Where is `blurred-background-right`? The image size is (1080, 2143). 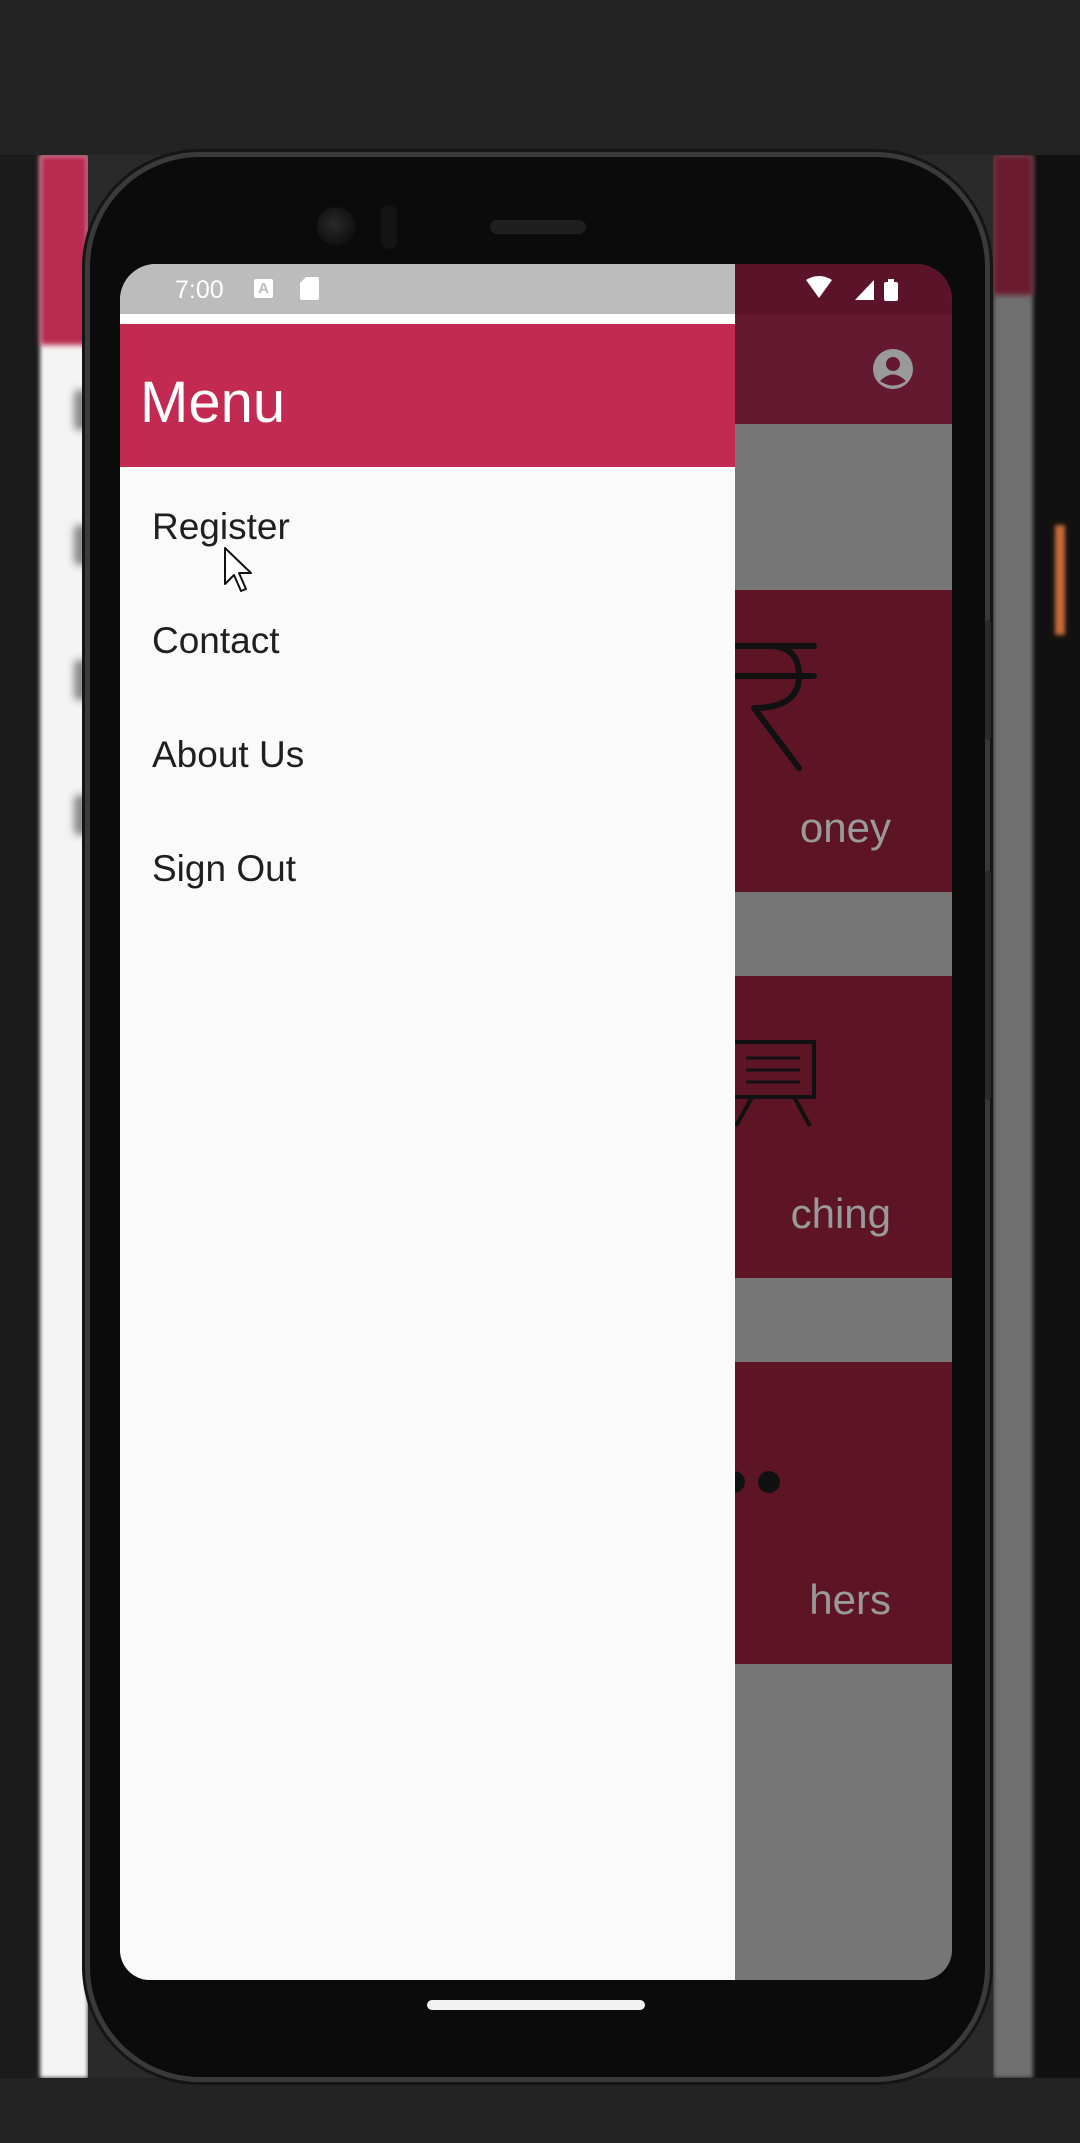
blurred-background-right is located at coordinates (1036, 1116).